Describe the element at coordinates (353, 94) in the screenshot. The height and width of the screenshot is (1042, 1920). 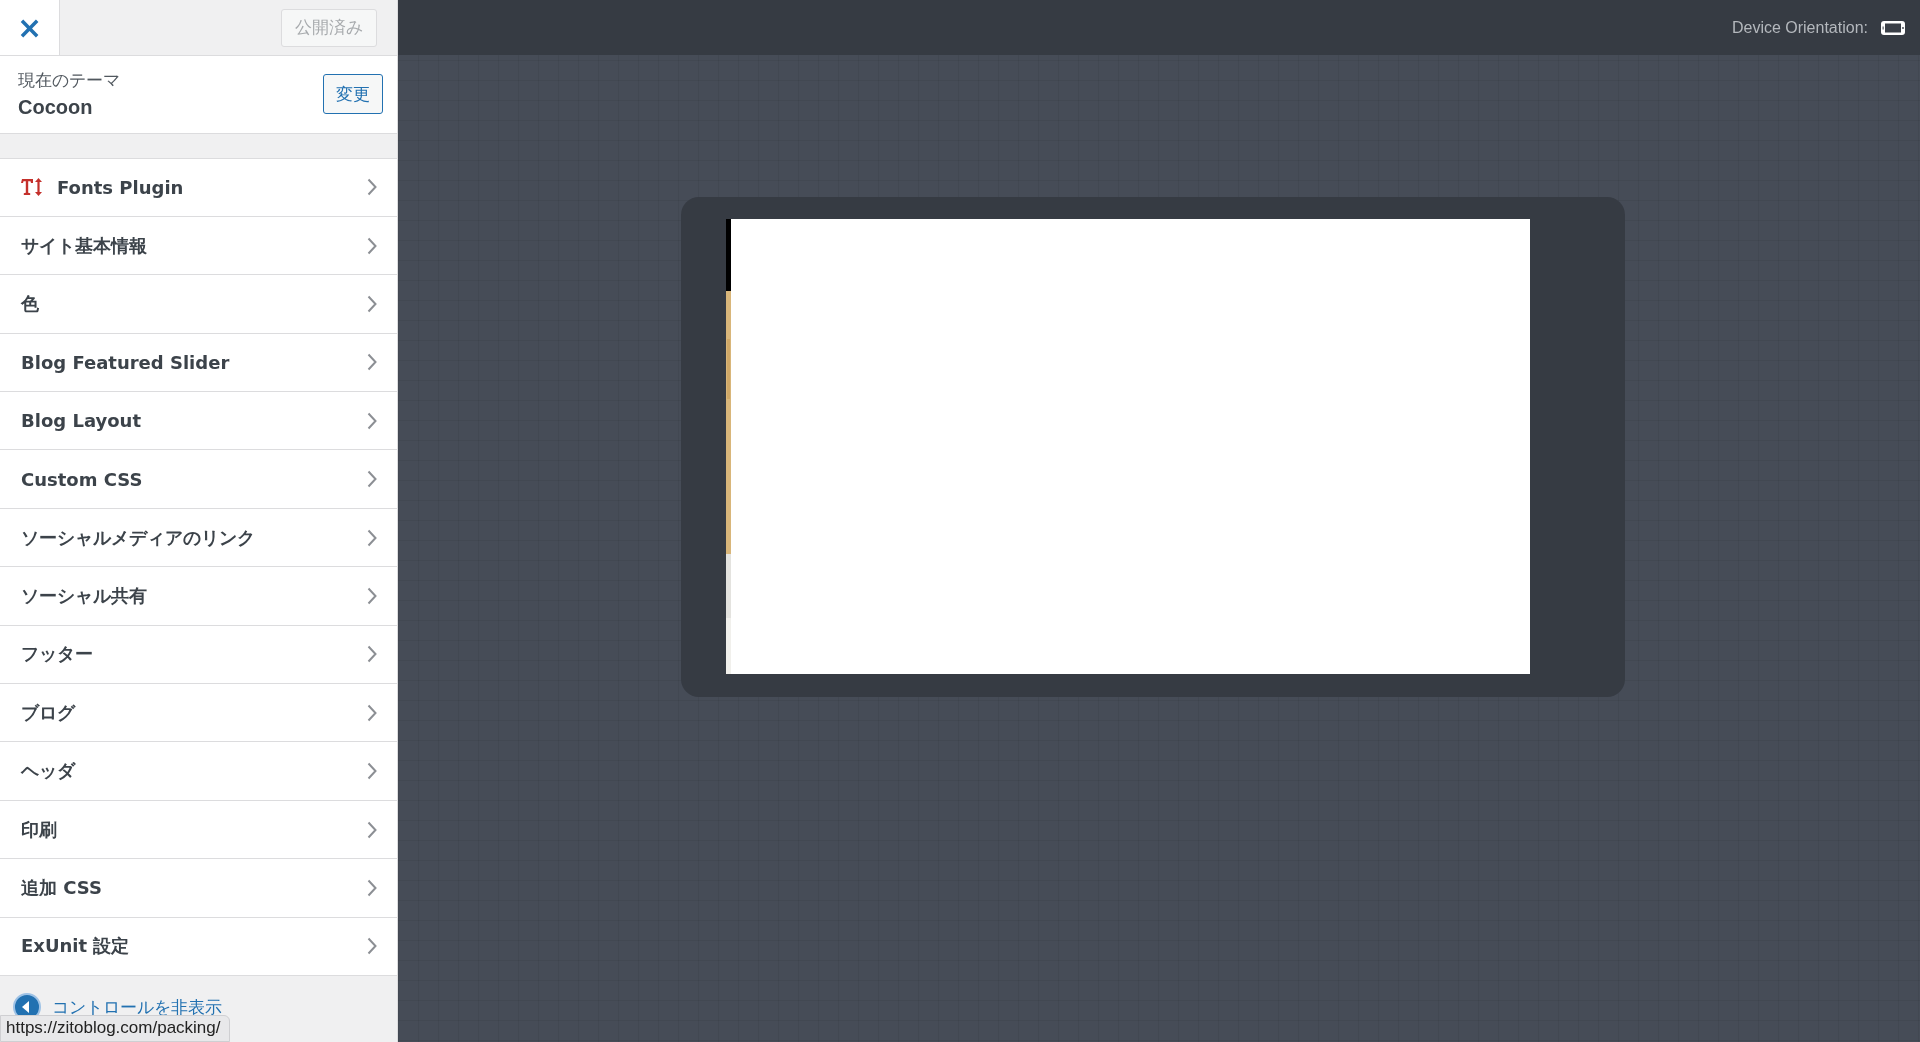
I see `change-button: 変更` at that location.